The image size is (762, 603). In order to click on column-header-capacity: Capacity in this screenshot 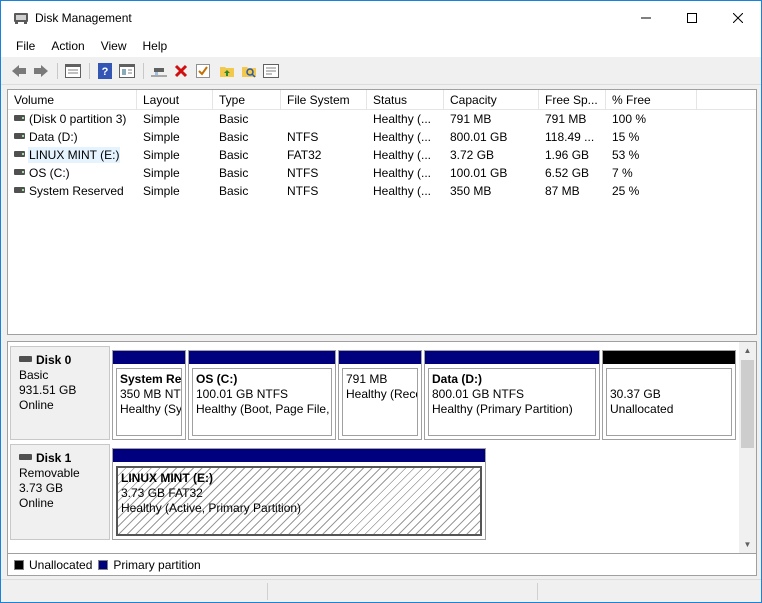, I will do `click(491, 100)`.